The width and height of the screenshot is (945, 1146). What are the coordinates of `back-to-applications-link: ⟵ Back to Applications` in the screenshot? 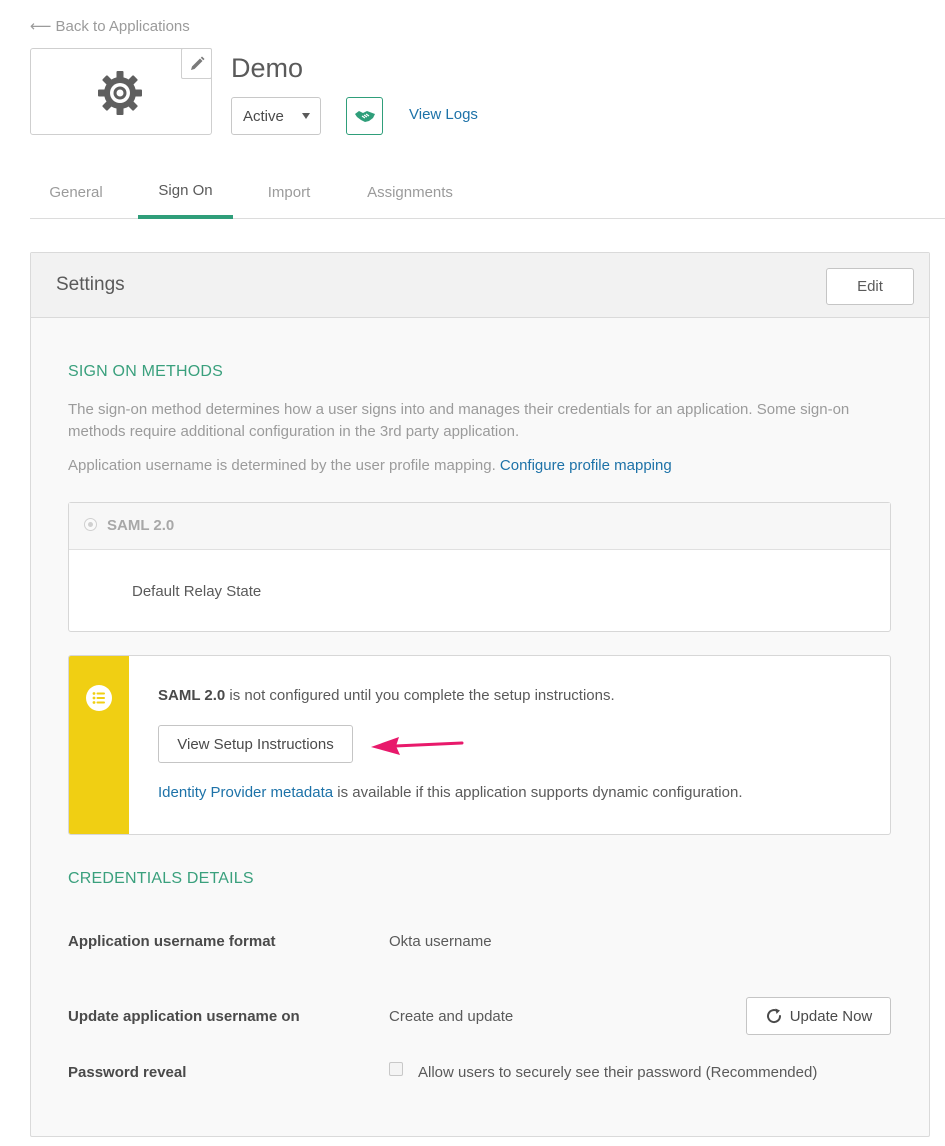 It's located at (110, 26).